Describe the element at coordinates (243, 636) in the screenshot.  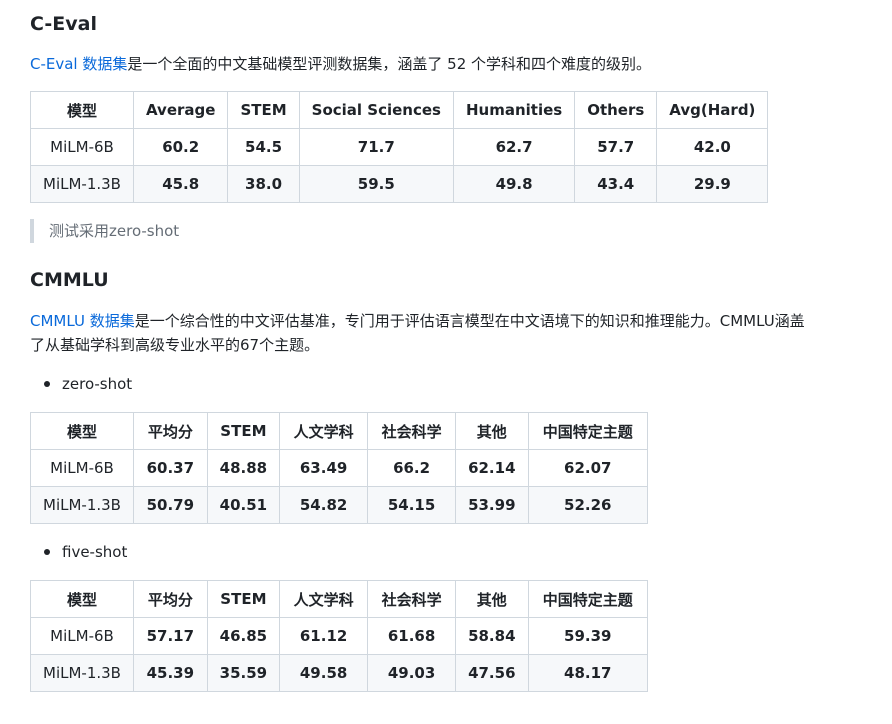
I see `score-cell: 46.85` at that location.